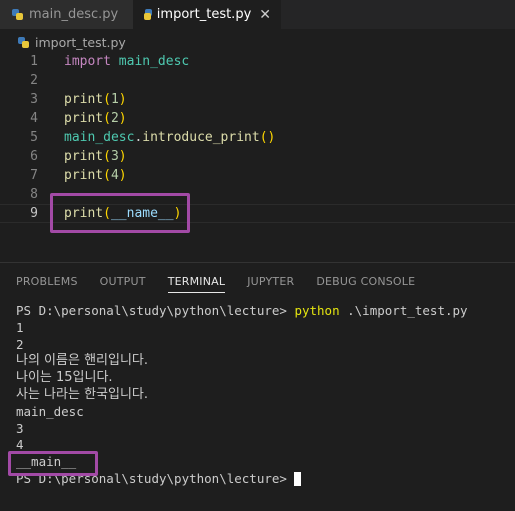 The image size is (515, 511). I want to click on tab-jupyter: JUPYTER, so click(270, 281).